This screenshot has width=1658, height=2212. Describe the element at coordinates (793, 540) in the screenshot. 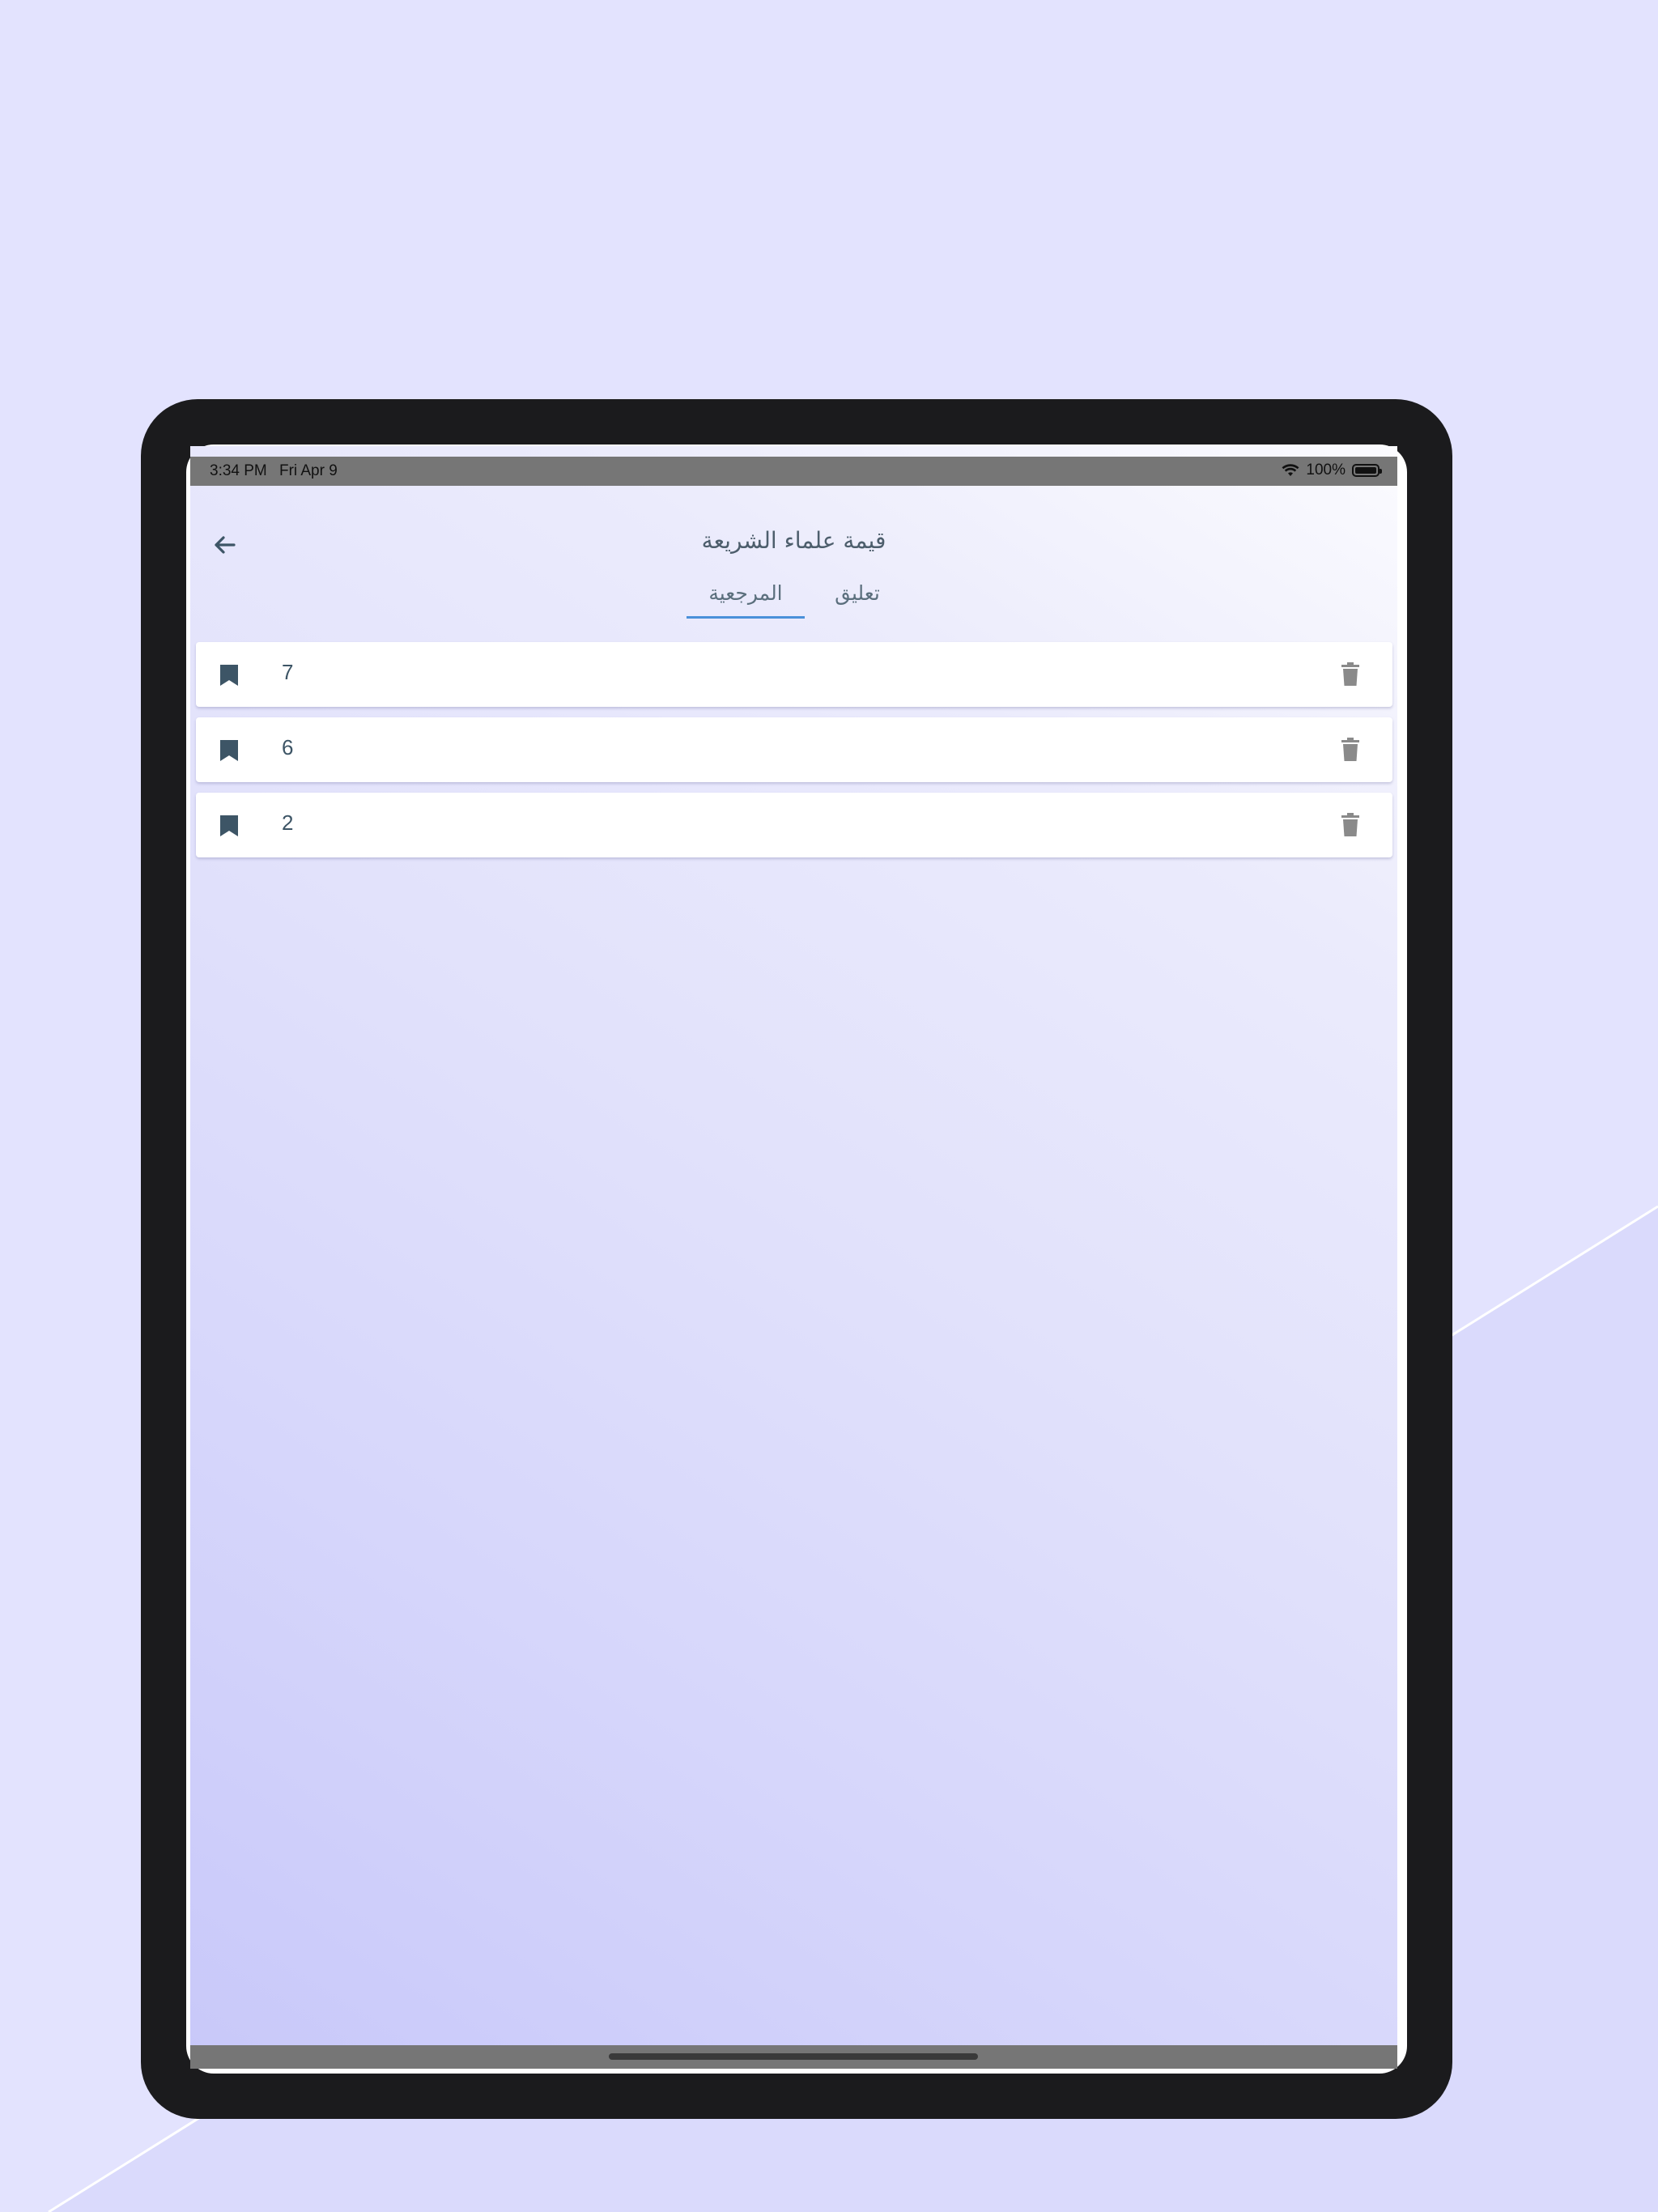

I see `page-title: قيمة علماء الشريعة` at that location.